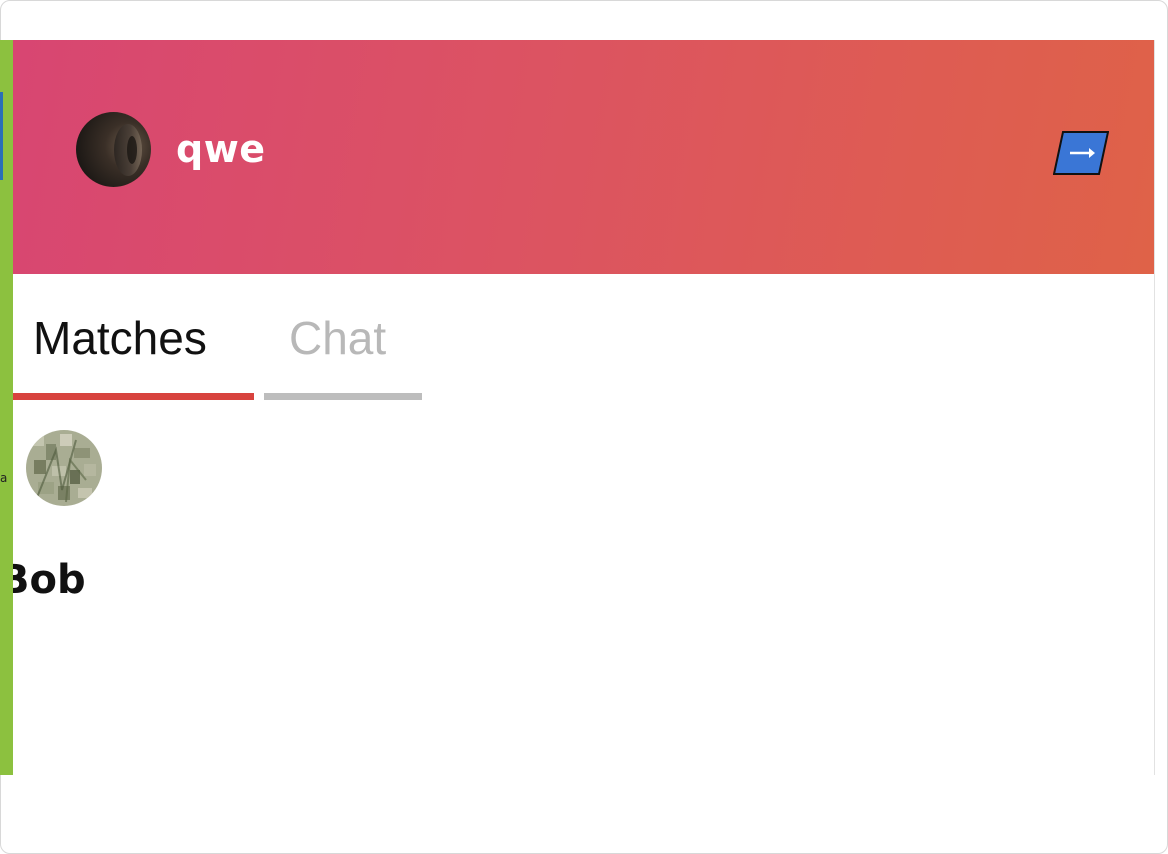  I want to click on tab-matches-label: Matches, so click(120, 338).